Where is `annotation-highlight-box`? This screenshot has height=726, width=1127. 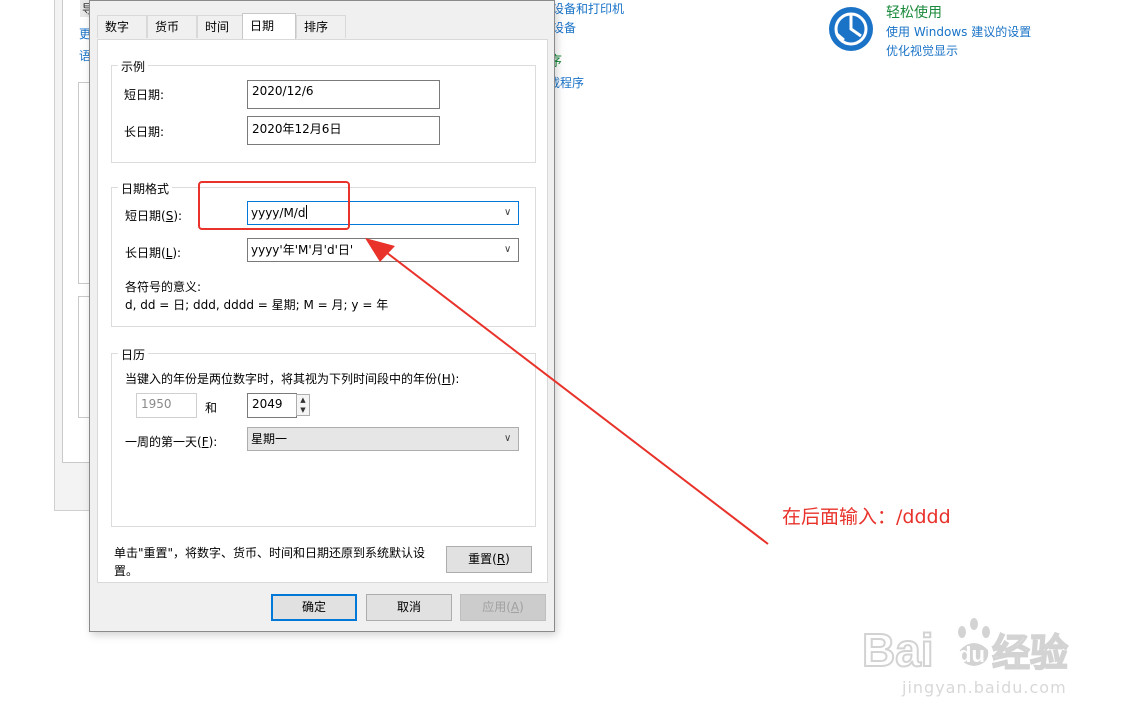 annotation-highlight-box is located at coordinates (274, 205).